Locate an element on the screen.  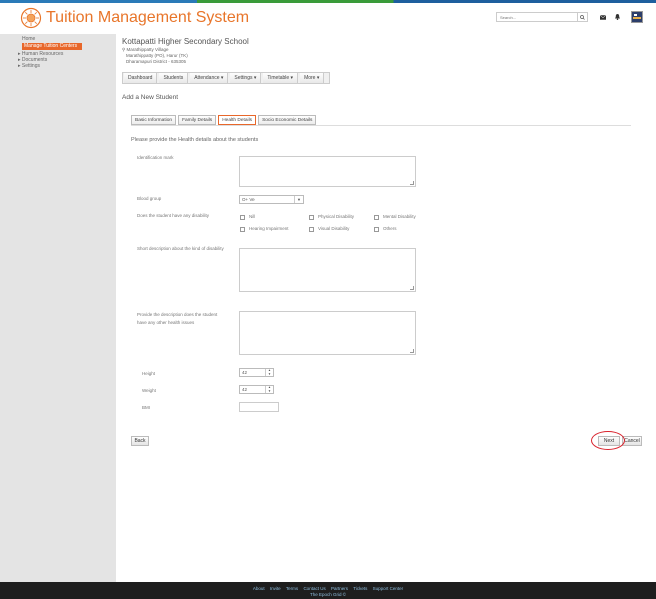
menu-timetable: Timetable ▾ is located at coordinates (281, 78).